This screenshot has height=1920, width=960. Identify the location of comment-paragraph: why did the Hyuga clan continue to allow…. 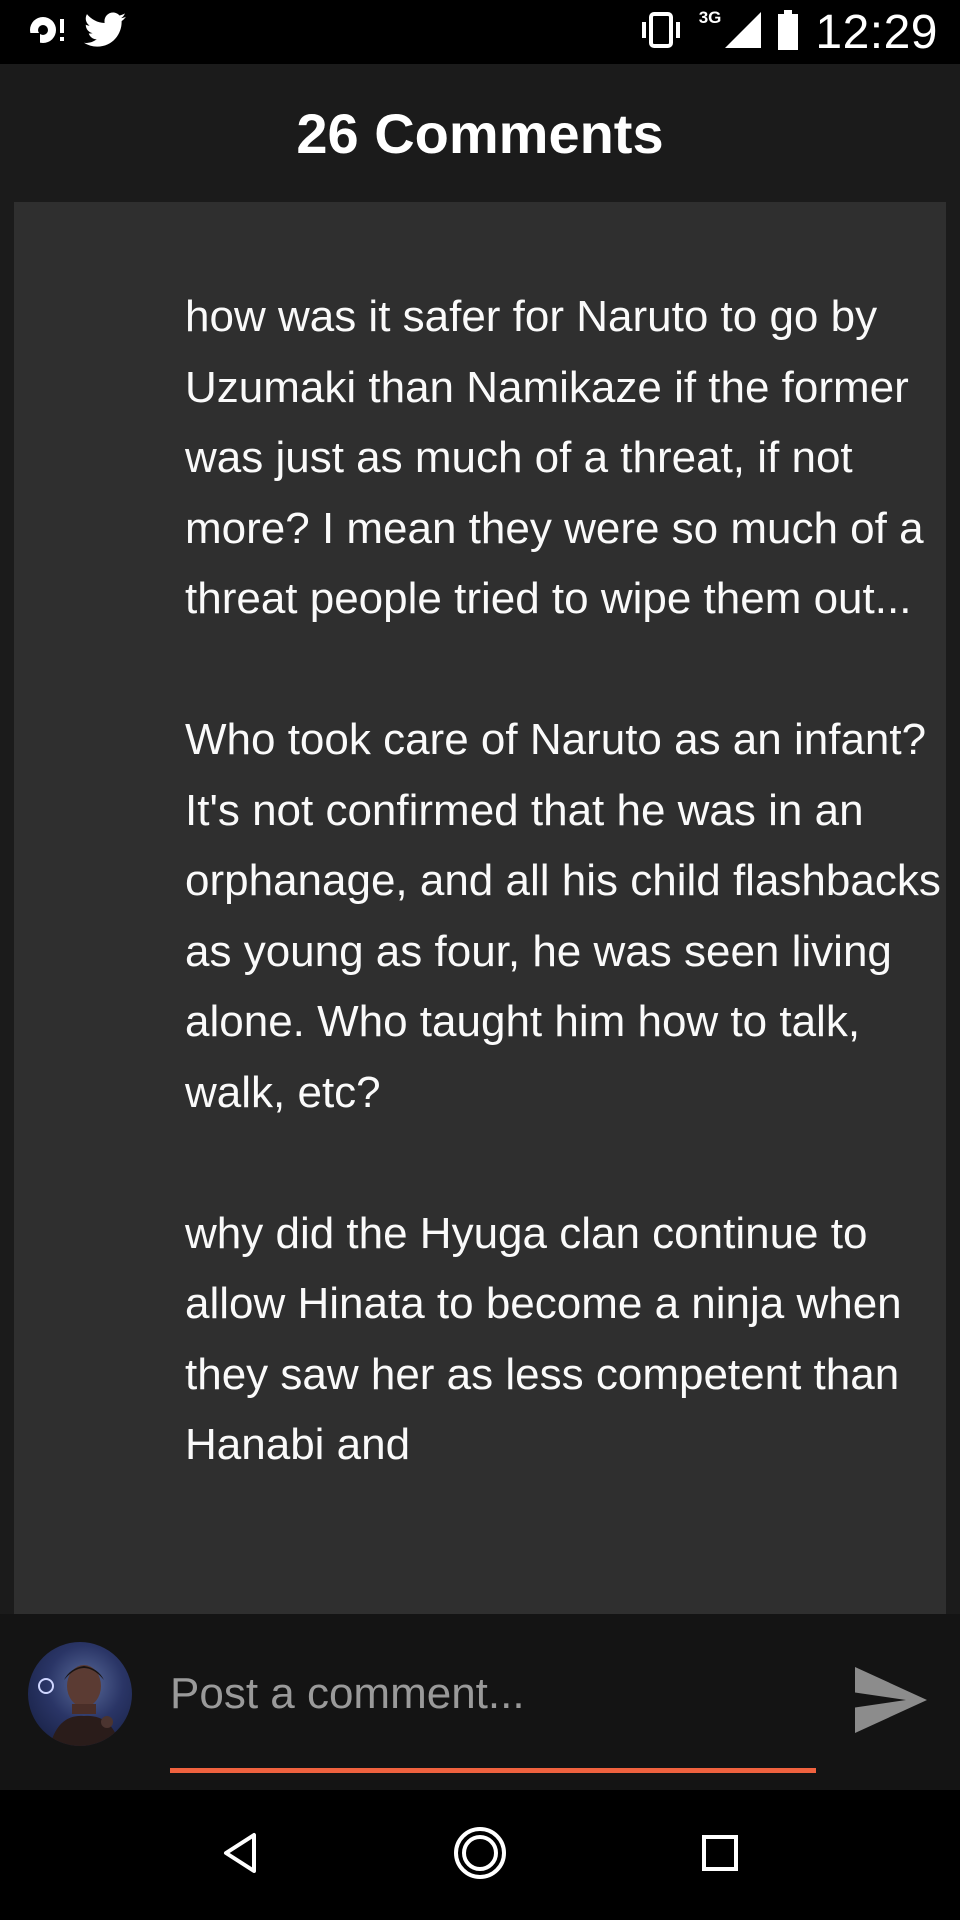
(543, 1339).